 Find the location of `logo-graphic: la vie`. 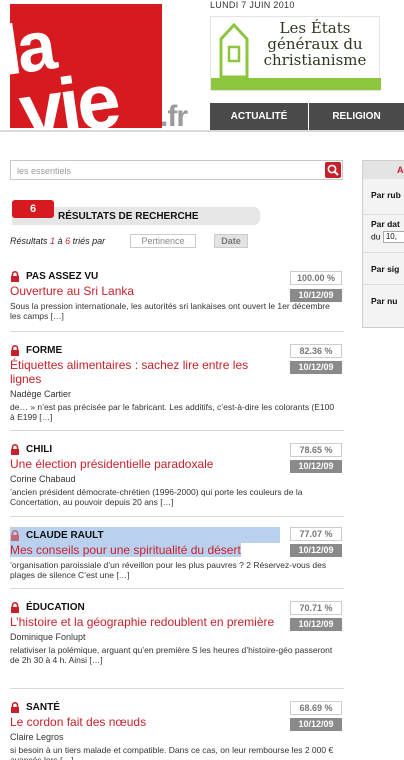

logo-graphic: la vie is located at coordinates (66, 66).